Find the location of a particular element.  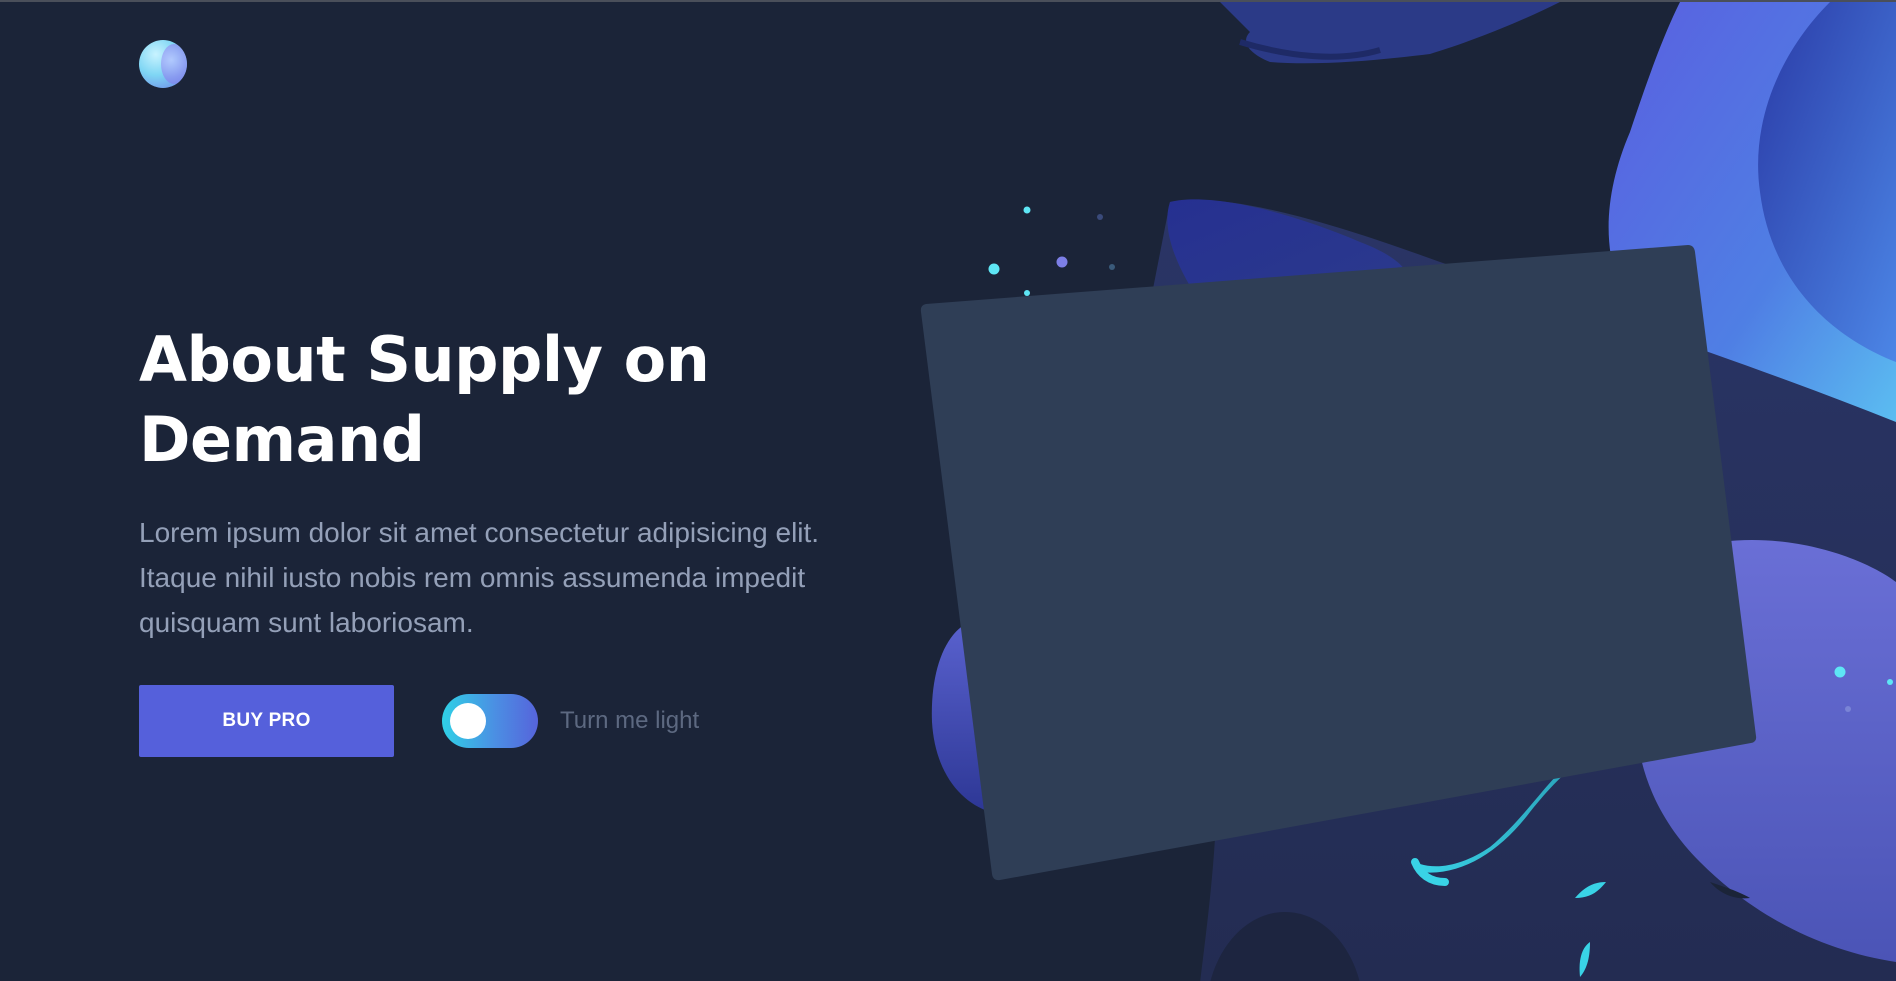

page-title: About Supply on Demand is located at coordinates (424, 399).